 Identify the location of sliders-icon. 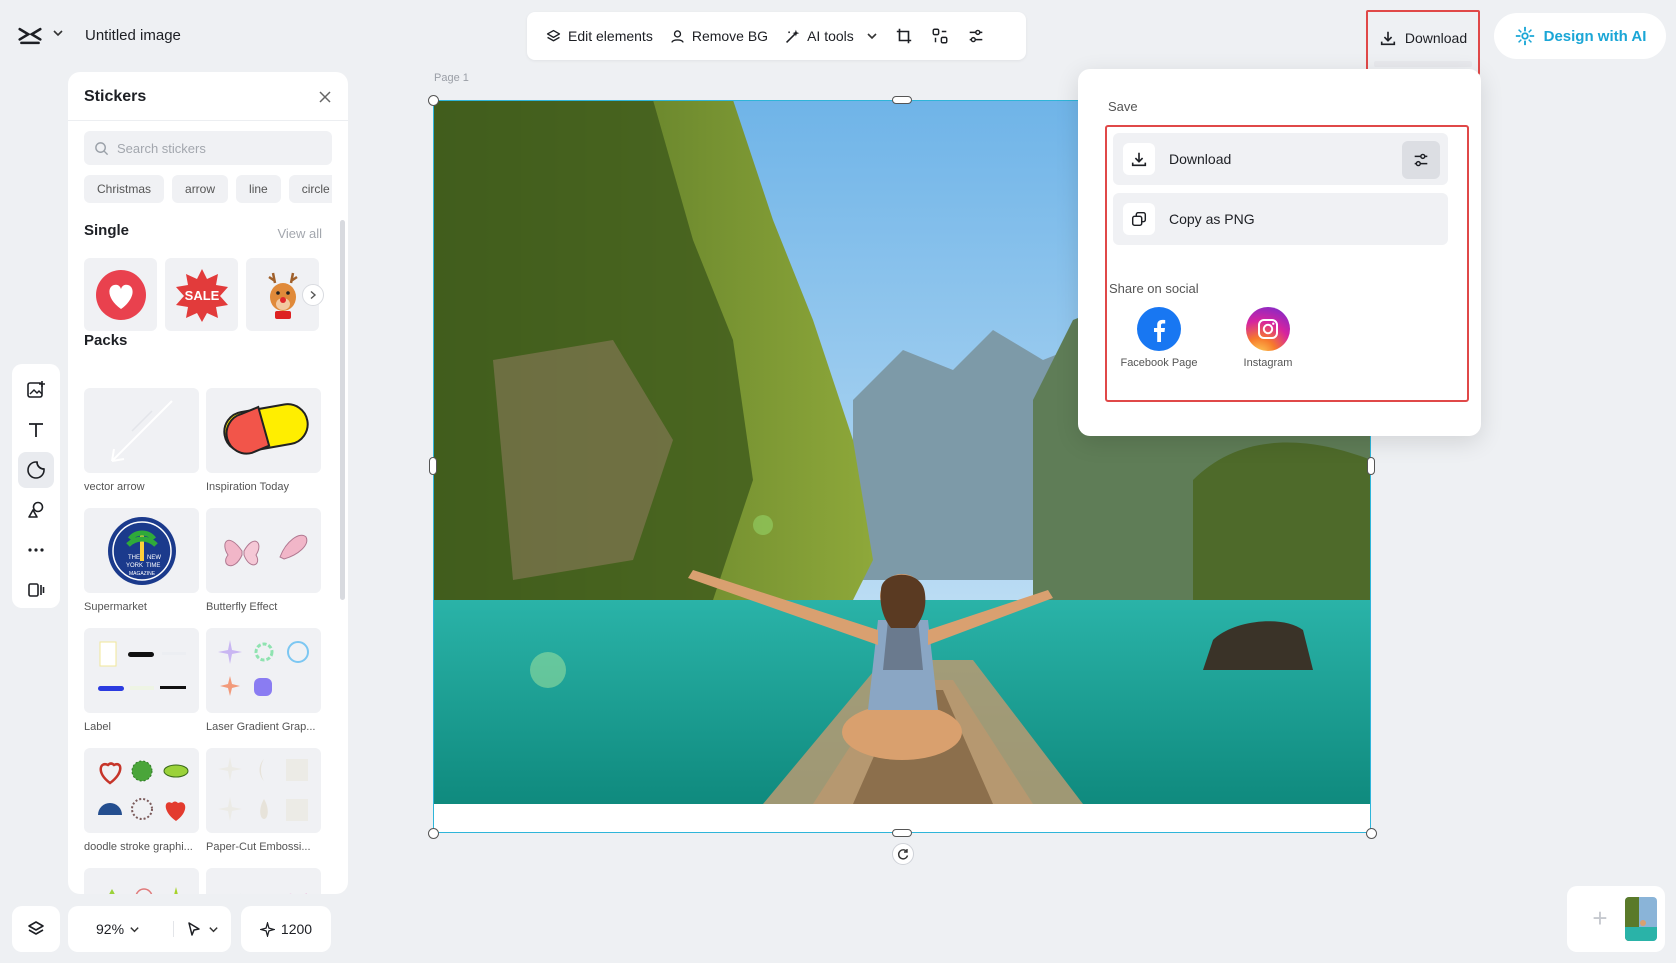
(976, 36).